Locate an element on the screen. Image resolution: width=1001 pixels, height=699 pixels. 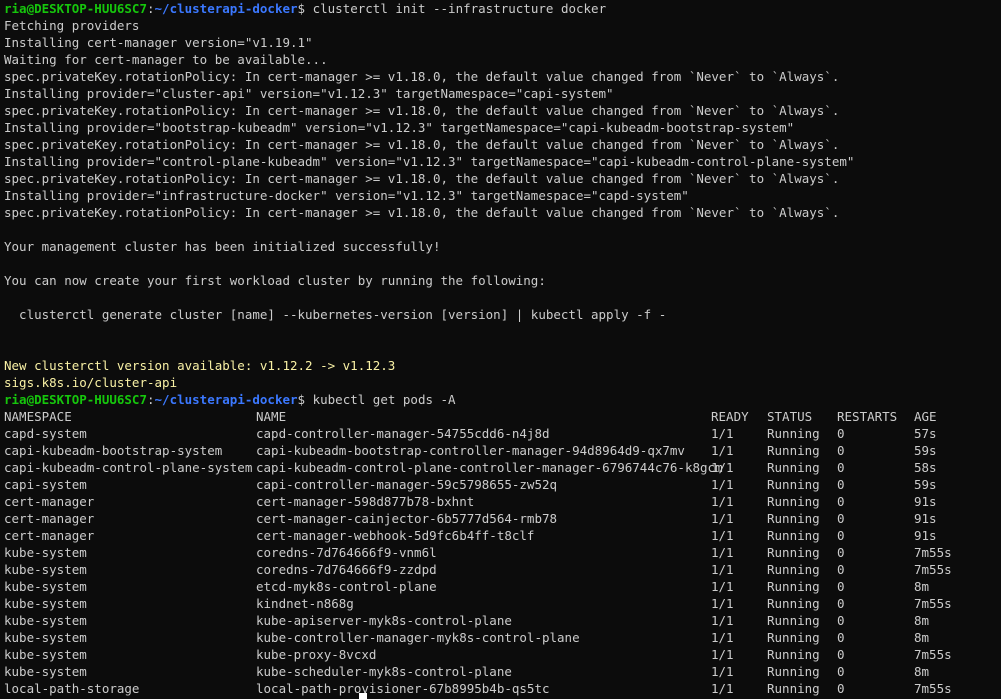
cell-name: local-path-provisioner-67b8995b4b-qs5tc is located at coordinates (403, 688).